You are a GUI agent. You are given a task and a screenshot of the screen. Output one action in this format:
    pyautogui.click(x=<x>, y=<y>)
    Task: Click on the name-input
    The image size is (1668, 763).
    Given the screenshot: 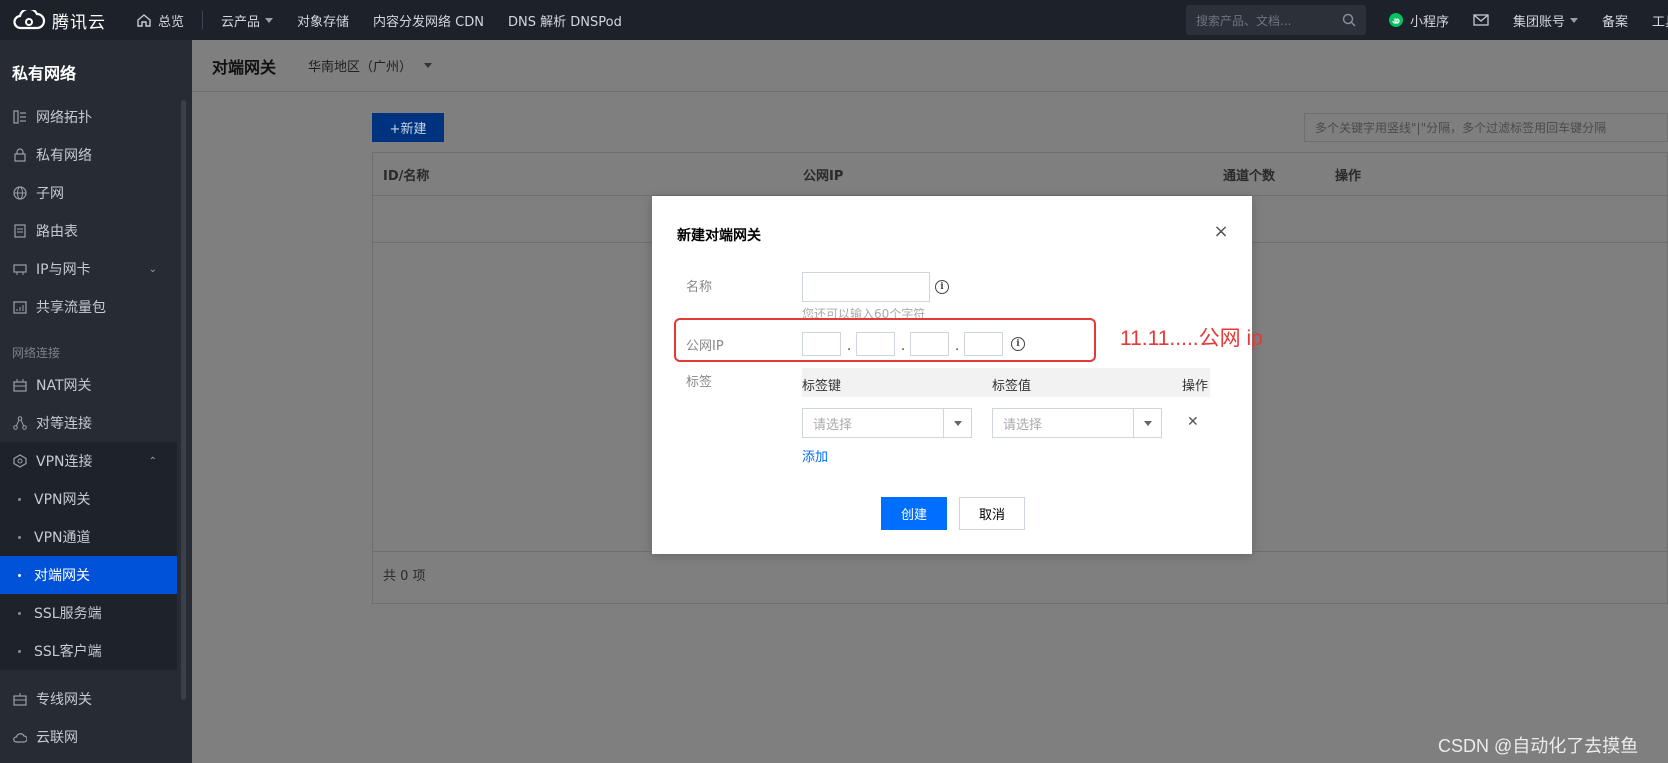 What is the action you would take?
    pyautogui.click(x=866, y=287)
    